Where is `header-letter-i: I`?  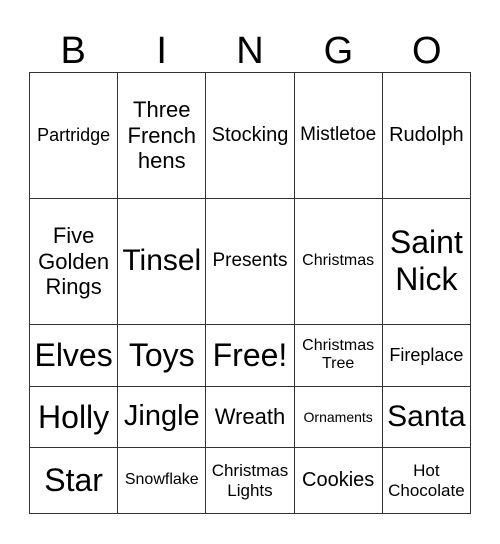
header-letter-i: I is located at coordinates (161, 51).